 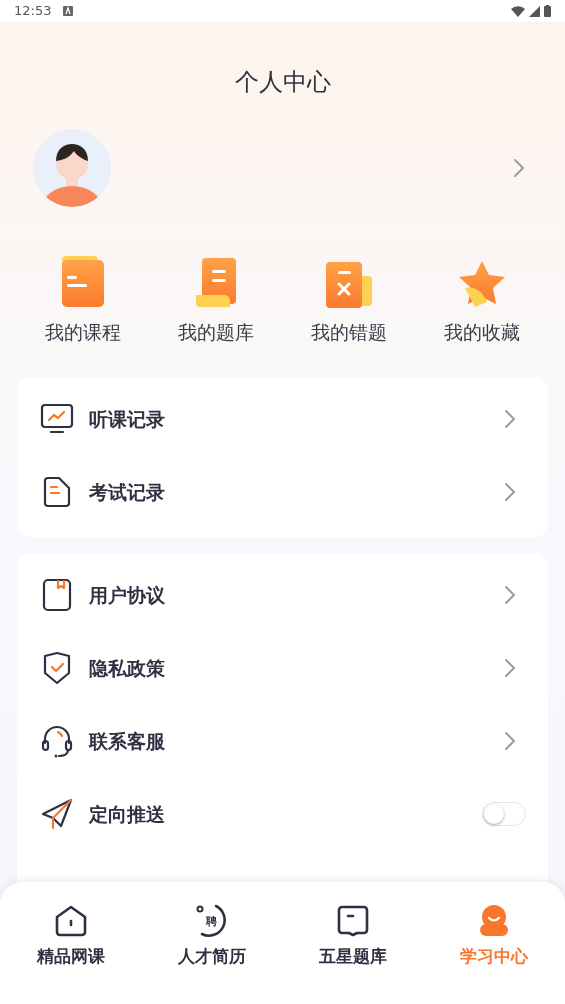 I want to click on page-title: 个人中心, so click(x=282, y=82).